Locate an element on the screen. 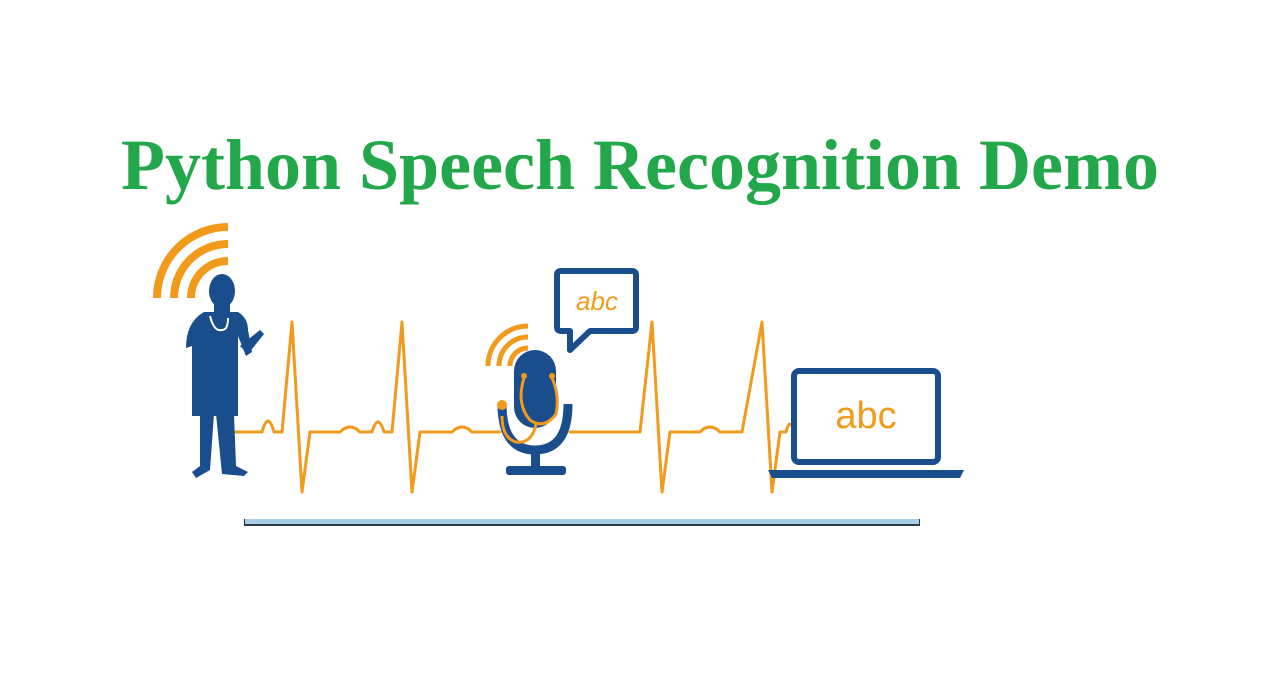 The height and width of the screenshot is (698, 1280). progress-bar is located at coordinates (582, 522).